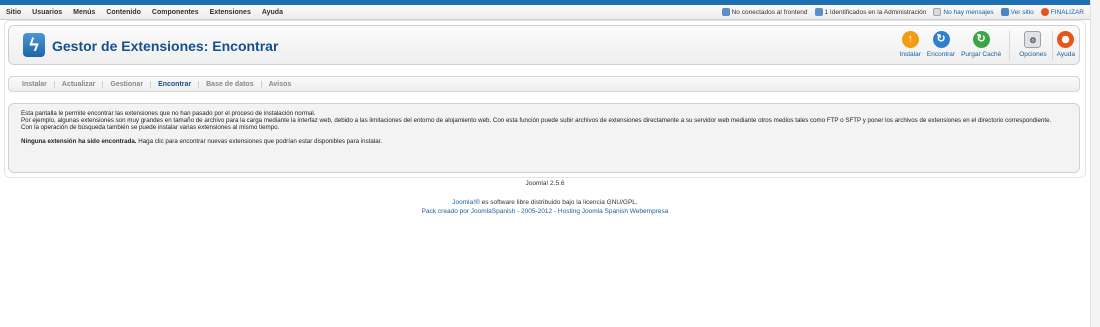 Image resolution: width=1100 pixels, height=327 pixels. Describe the element at coordinates (545, 183) in the screenshot. I see `version-text: Joomla! 2.5.6` at that location.